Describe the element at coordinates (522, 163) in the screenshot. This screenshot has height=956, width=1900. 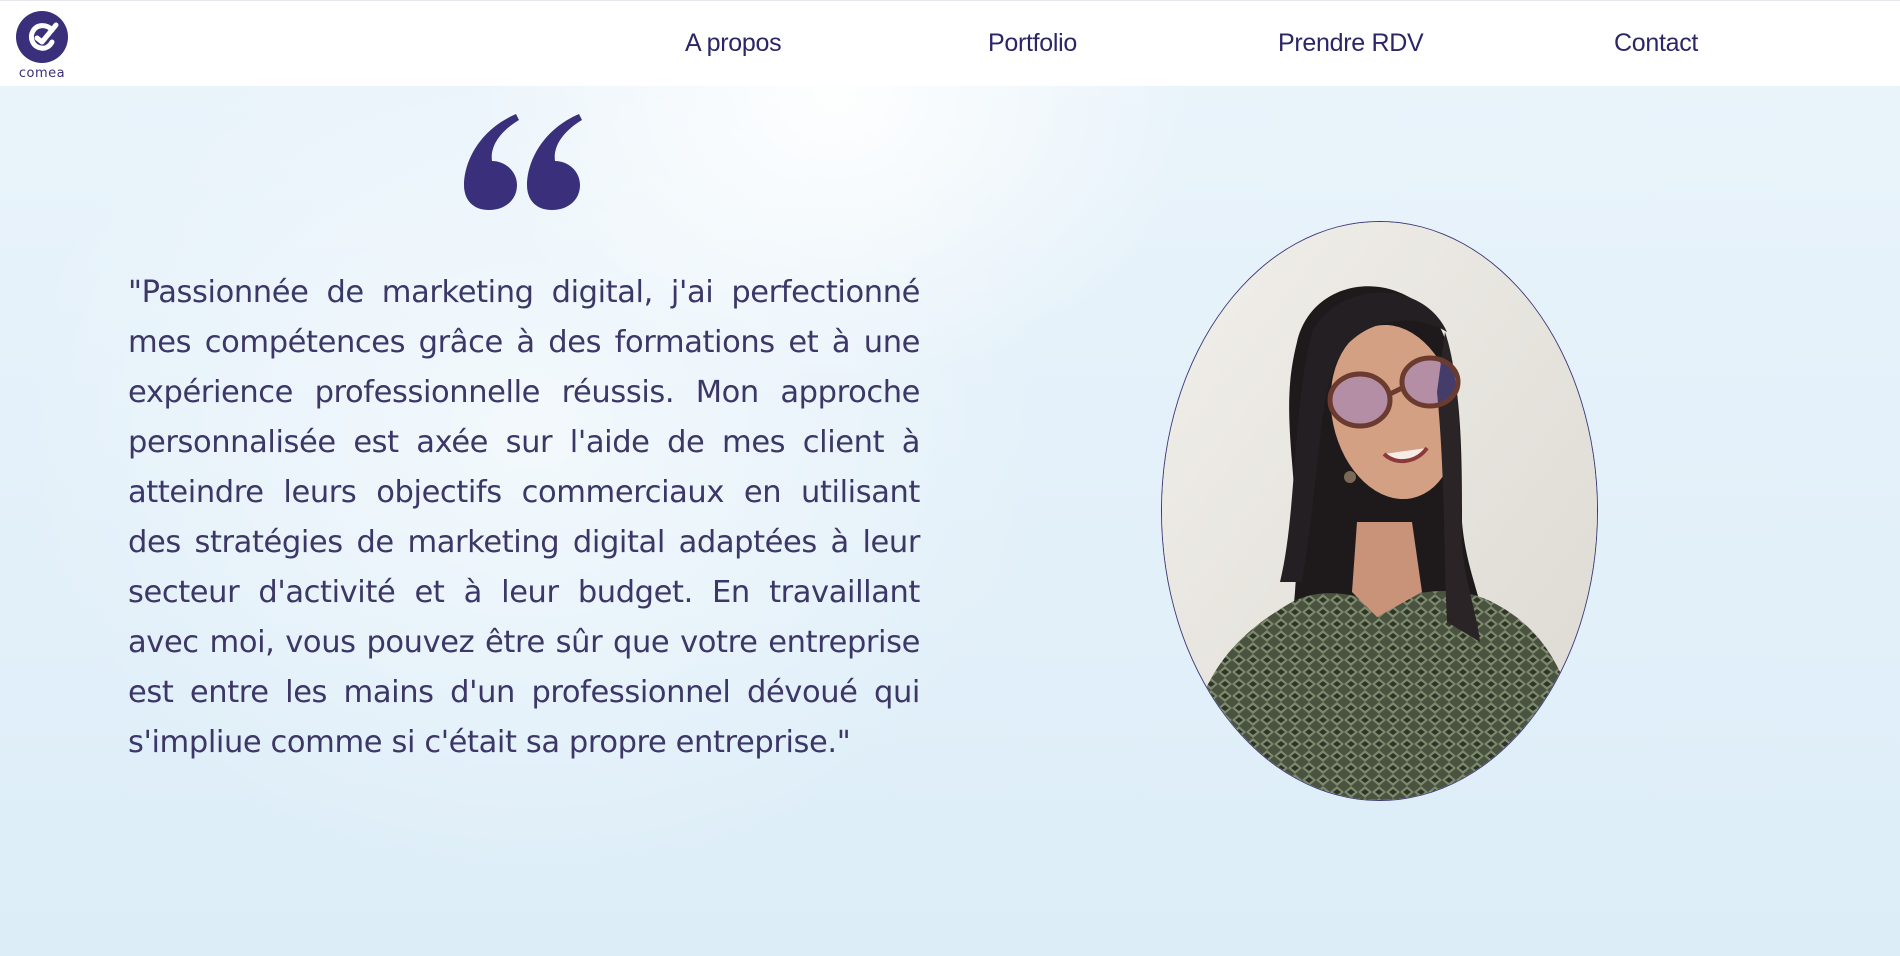
I see `quote-icon` at that location.